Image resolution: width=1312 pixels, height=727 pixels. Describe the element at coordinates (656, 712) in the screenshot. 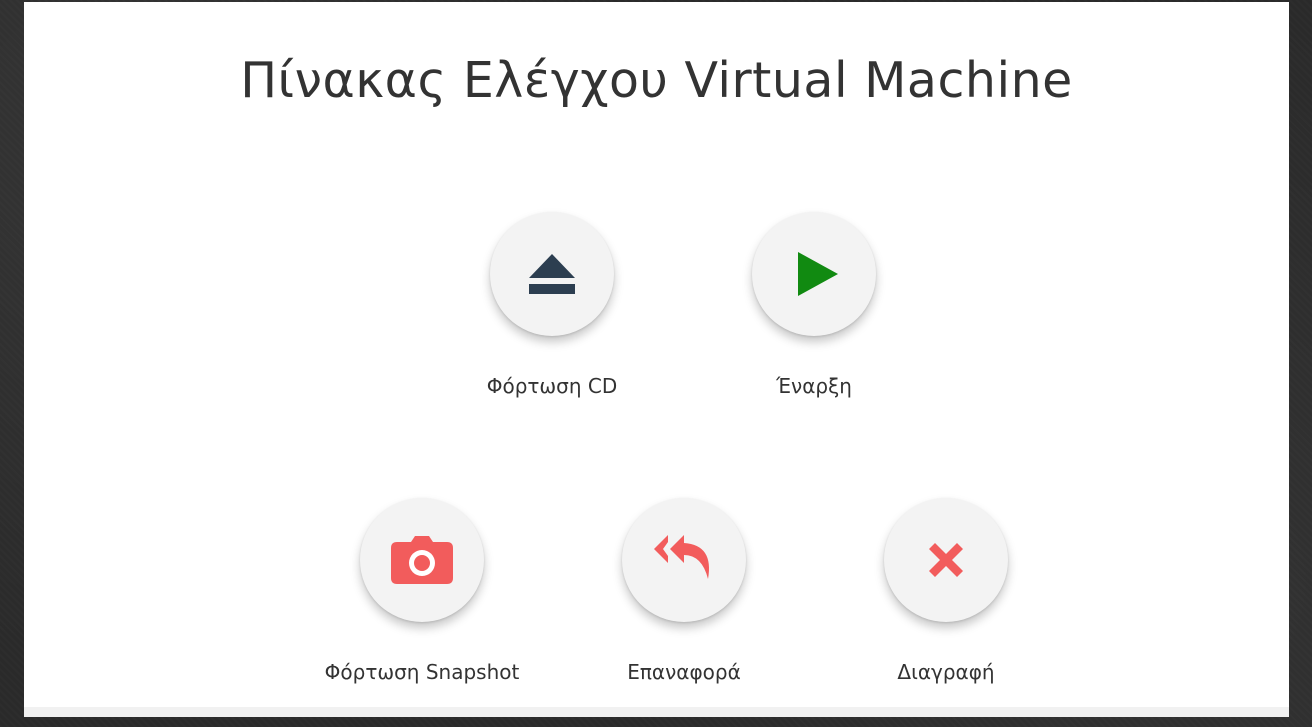

I see `panel-footer-strip` at that location.